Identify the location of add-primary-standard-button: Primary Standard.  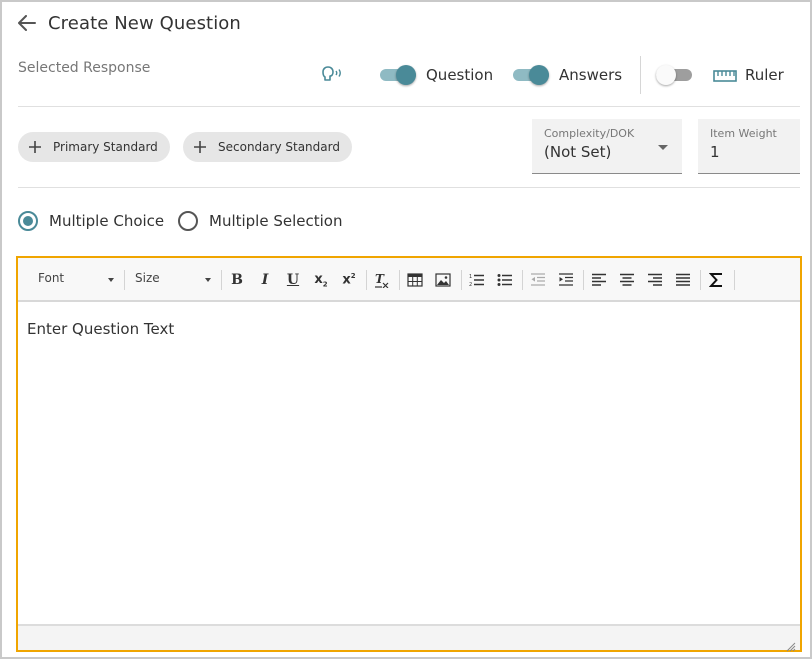
(94, 147).